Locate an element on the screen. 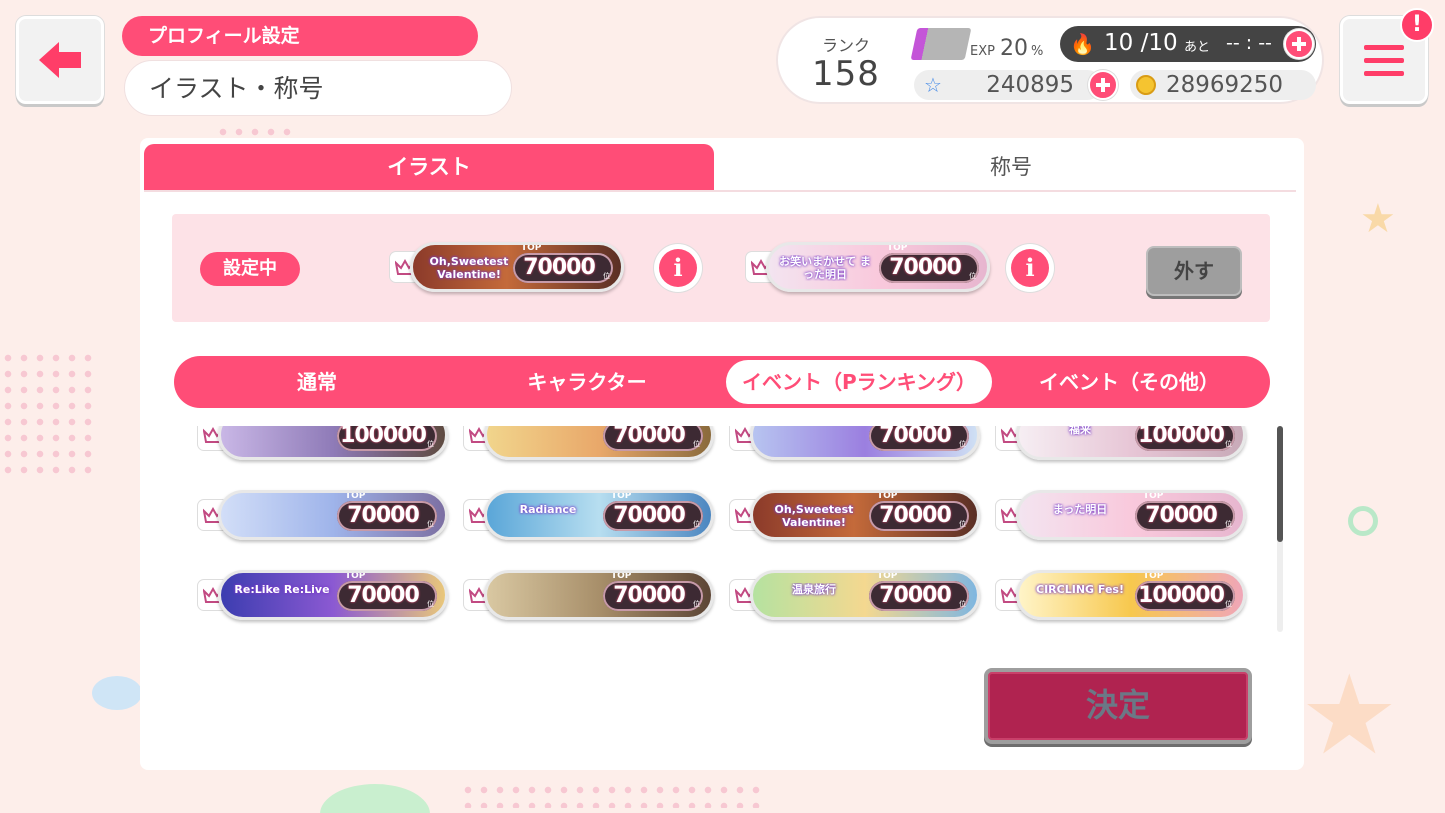  title-plate: Re:Like Re:Live TOP 70000 位 is located at coordinates (333, 595).